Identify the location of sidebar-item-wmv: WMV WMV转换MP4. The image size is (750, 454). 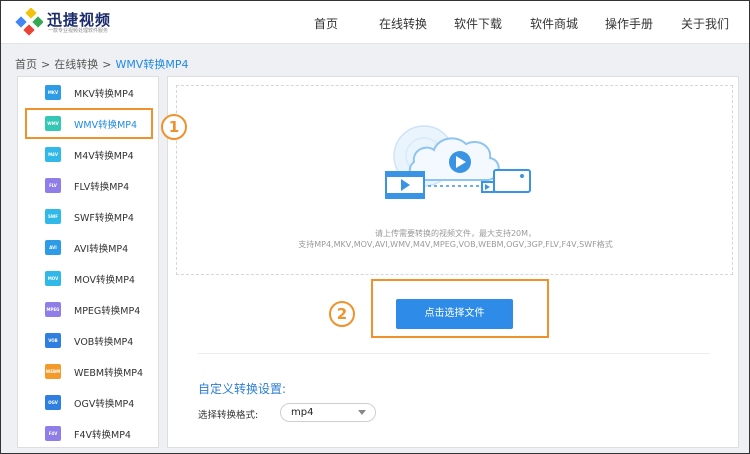
(88, 124).